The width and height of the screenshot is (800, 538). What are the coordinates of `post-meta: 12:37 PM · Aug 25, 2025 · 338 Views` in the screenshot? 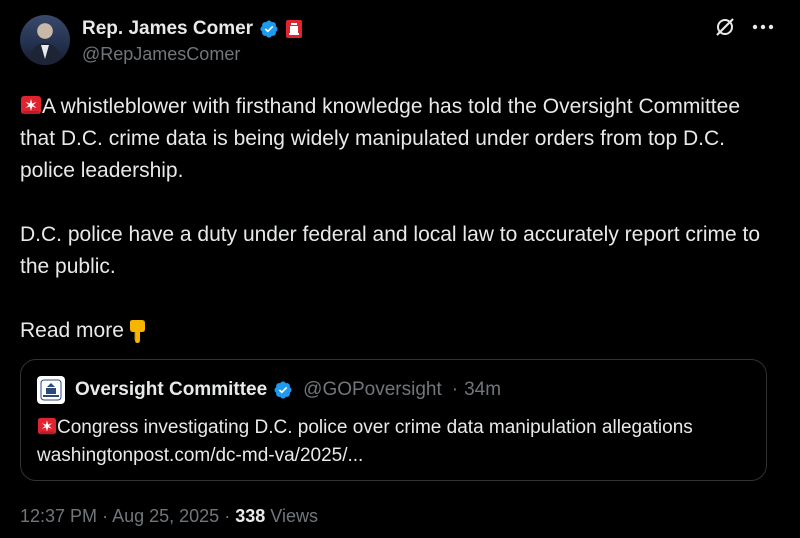 It's located at (169, 516).